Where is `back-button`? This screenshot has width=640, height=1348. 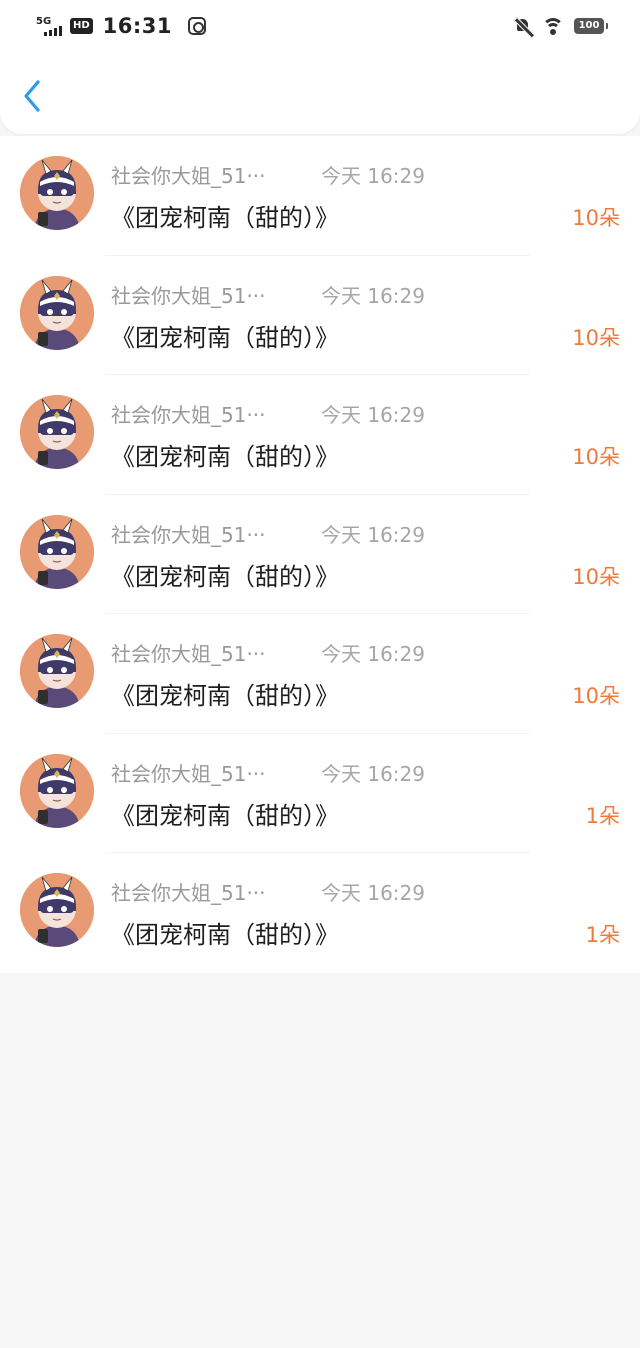
back-button is located at coordinates (34, 96).